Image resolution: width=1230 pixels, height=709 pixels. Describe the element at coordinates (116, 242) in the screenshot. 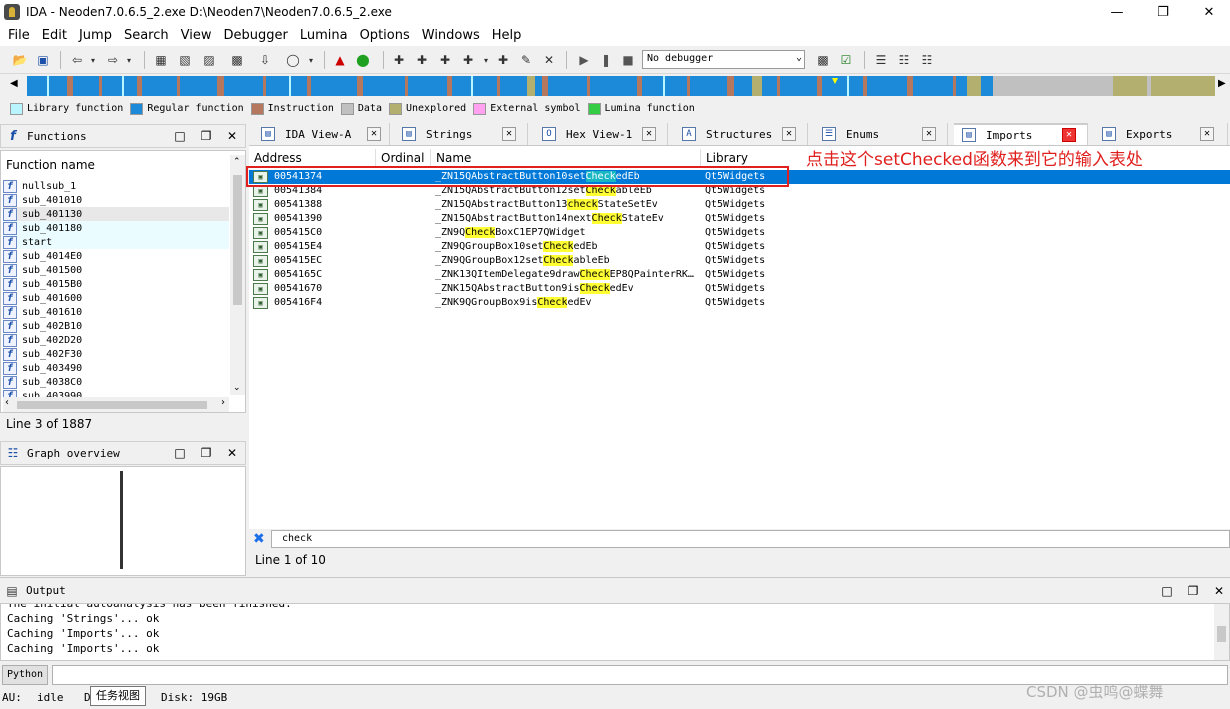

I see `function-row: f start` at that location.